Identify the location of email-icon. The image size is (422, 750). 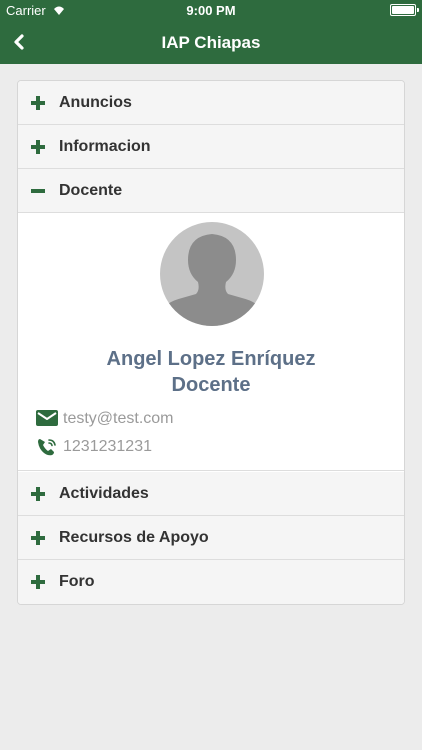
(47, 418).